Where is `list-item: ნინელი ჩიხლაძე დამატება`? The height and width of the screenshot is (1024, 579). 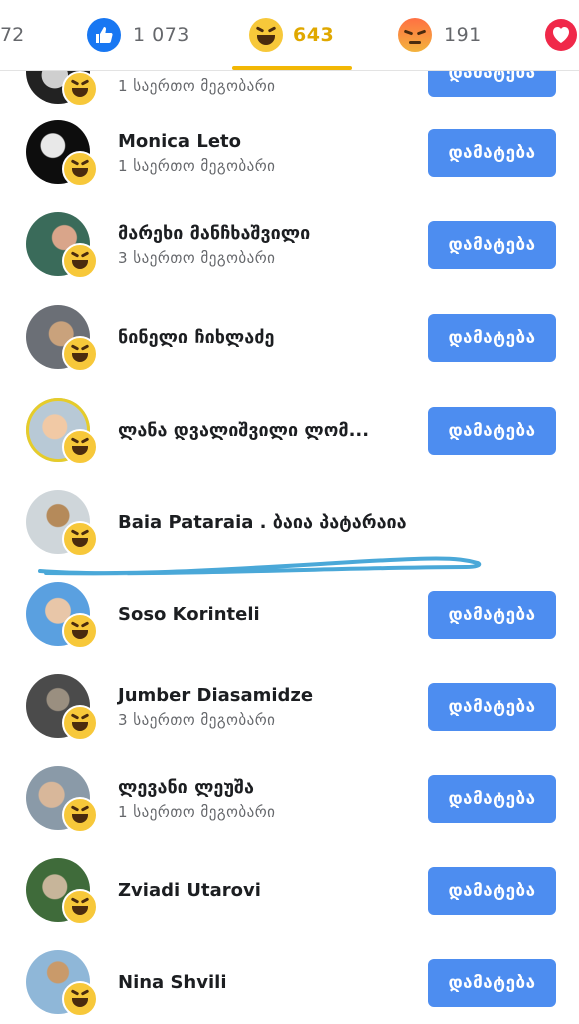 list-item: ნინელი ჩიხლაძე დამატება is located at coordinates (289, 338).